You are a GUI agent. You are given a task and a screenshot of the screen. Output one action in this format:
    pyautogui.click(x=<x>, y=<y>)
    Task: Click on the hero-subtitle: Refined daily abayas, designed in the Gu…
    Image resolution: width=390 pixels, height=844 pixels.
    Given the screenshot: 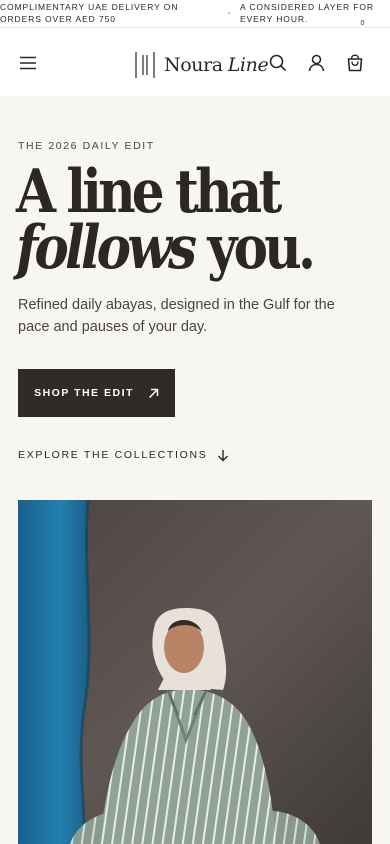 What is the action you would take?
    pyautogui.click(x=176, y=316)
    